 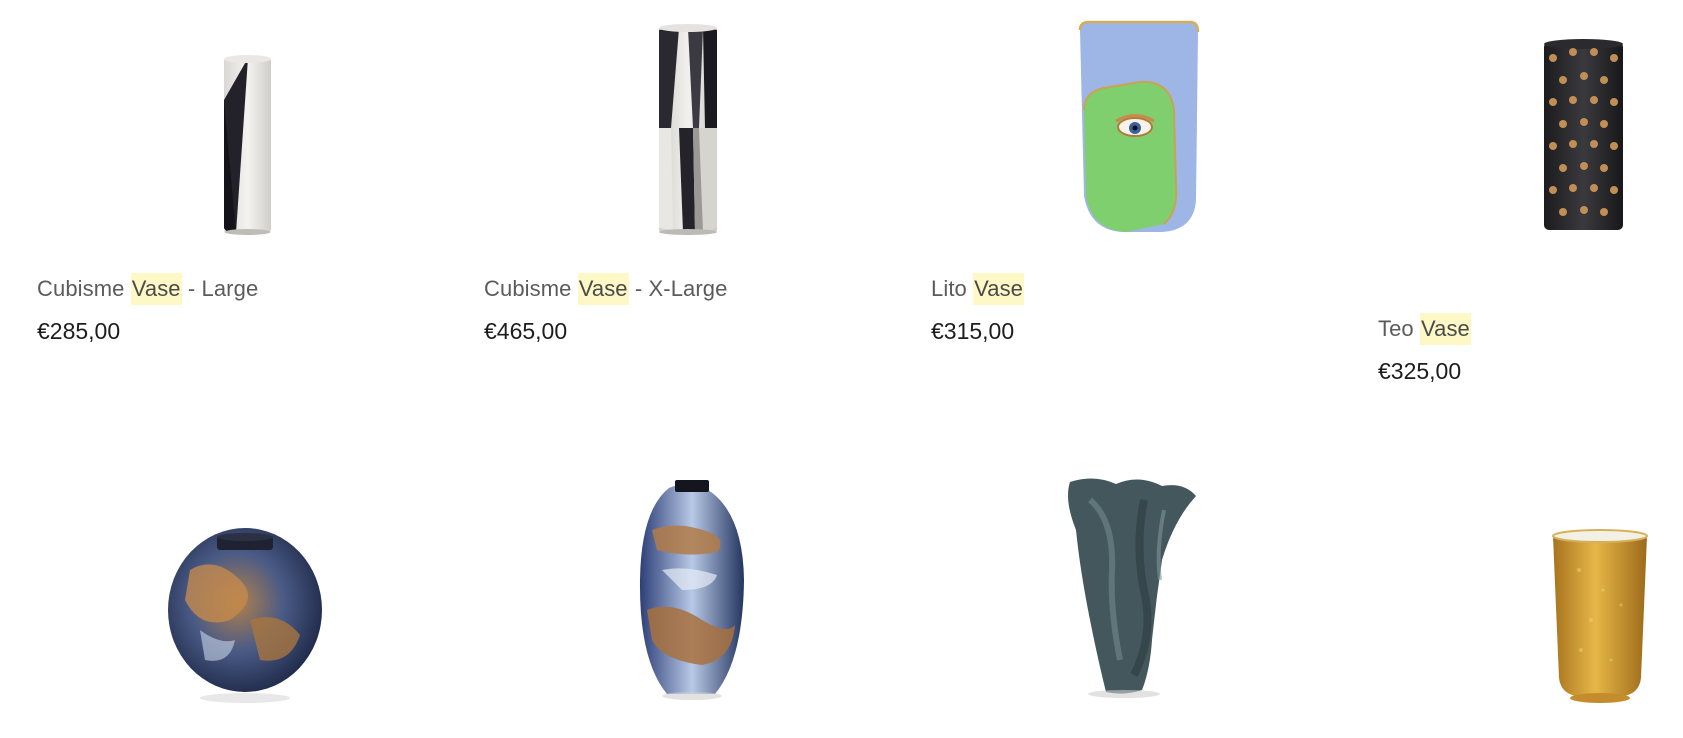 I want to click on product-title: Teo Vase, so click(x=1424, y=329).